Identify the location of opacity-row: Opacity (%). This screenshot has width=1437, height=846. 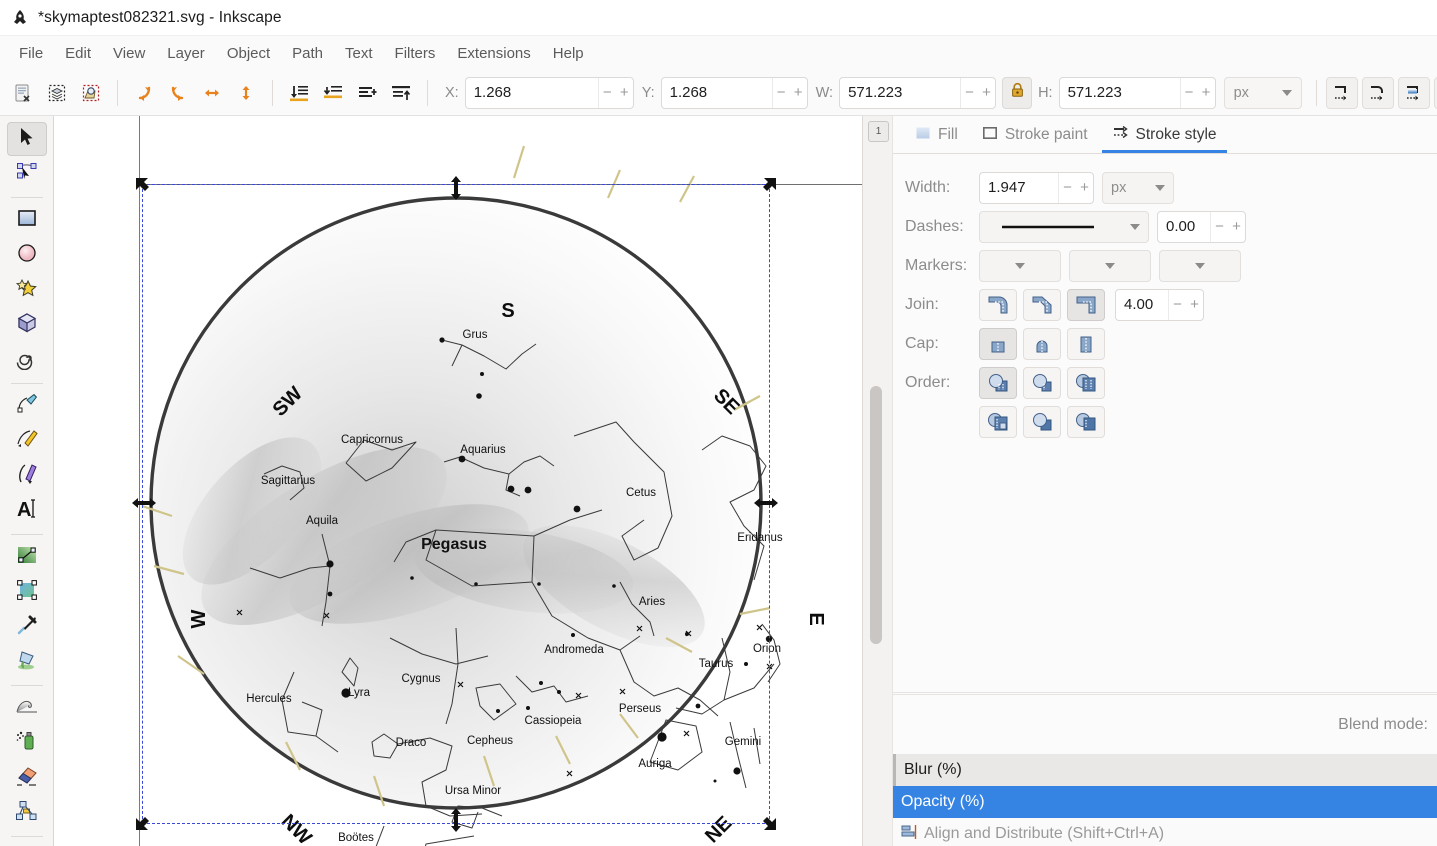
(1165, 802).